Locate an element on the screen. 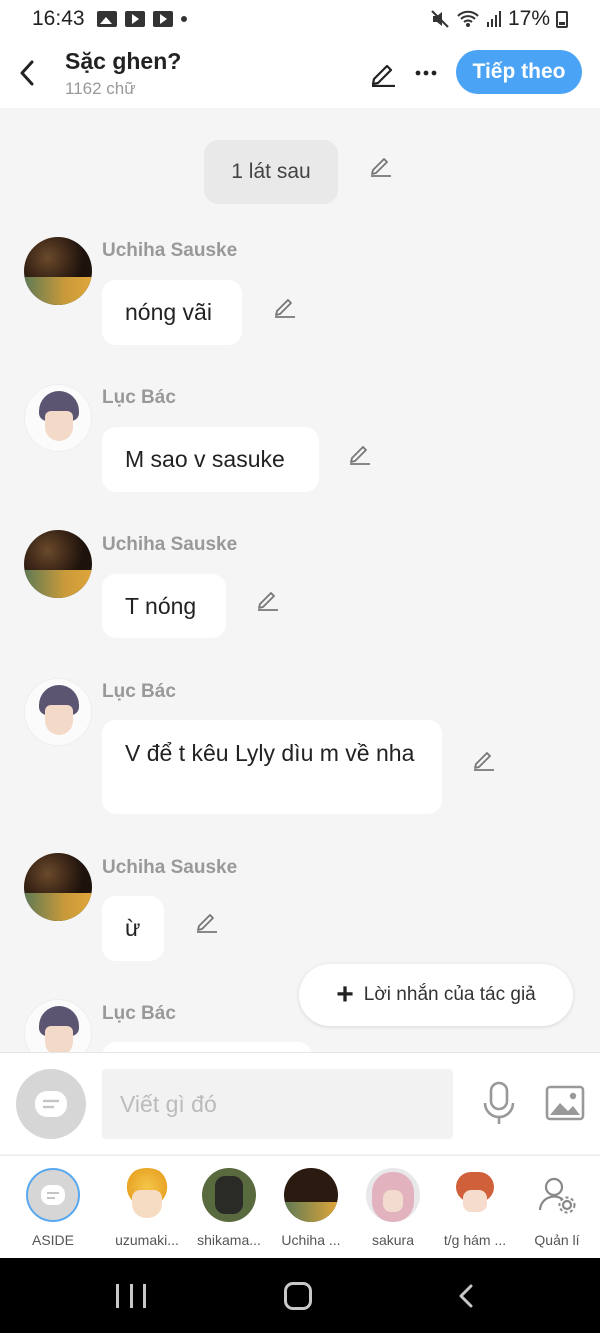  edit-title-button is located at coordinates (383, 73).